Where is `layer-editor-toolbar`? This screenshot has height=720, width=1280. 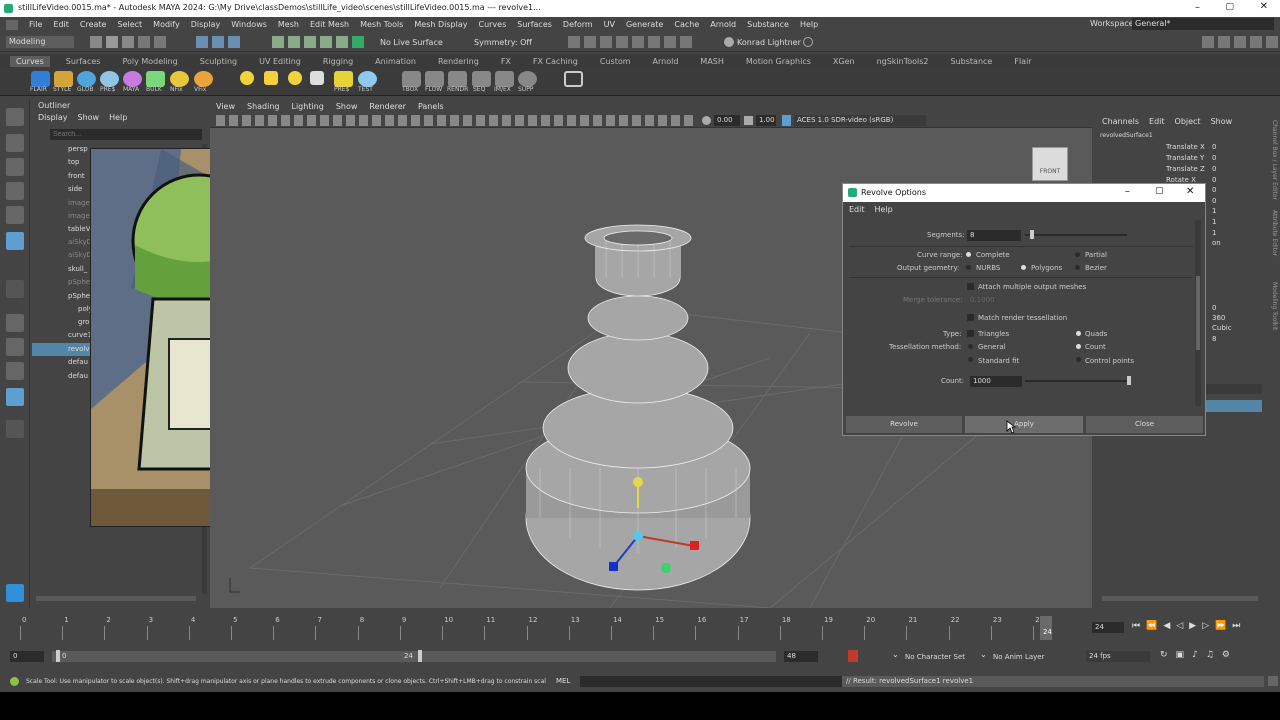
layer-editor-toolbar is located at coordinates (1234, 389).